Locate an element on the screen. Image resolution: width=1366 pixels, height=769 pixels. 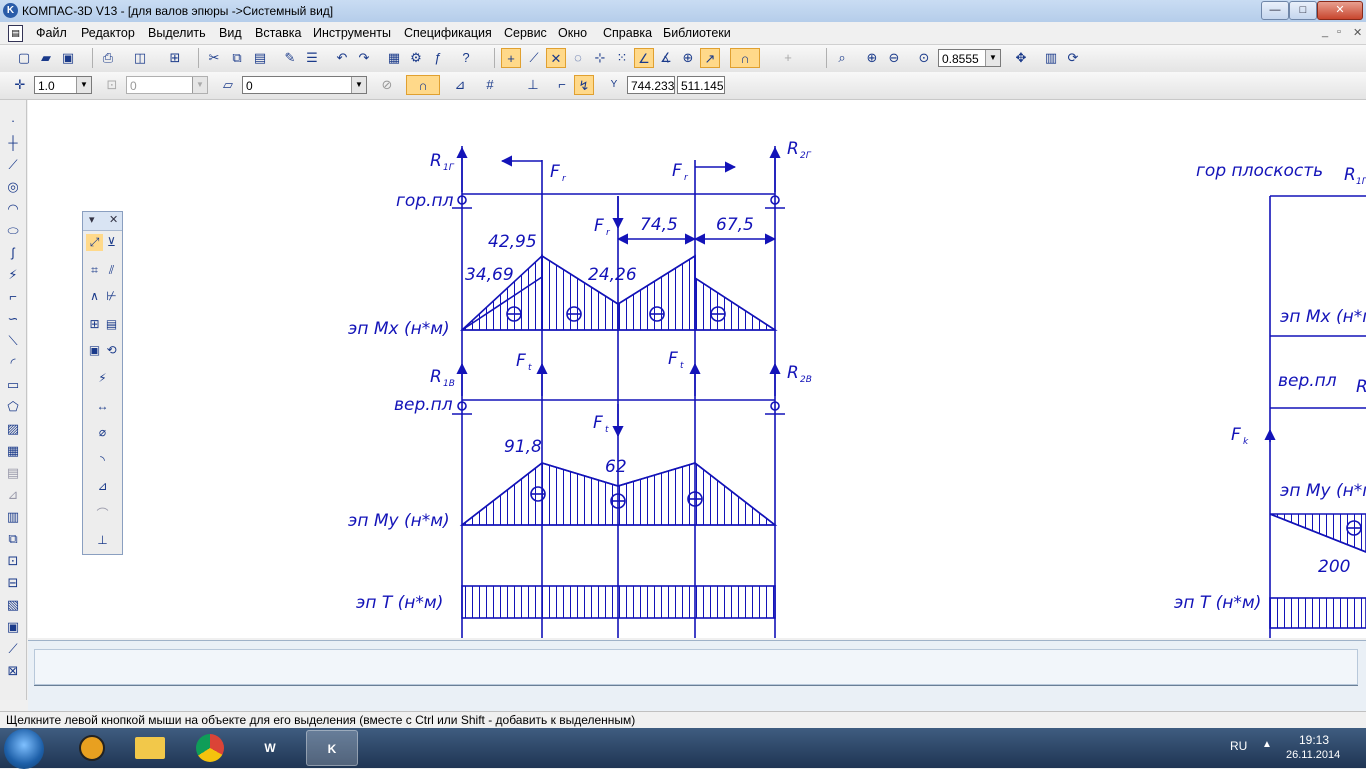
zoom-out-icon: ⊖ is located at coordinates (894, 58).